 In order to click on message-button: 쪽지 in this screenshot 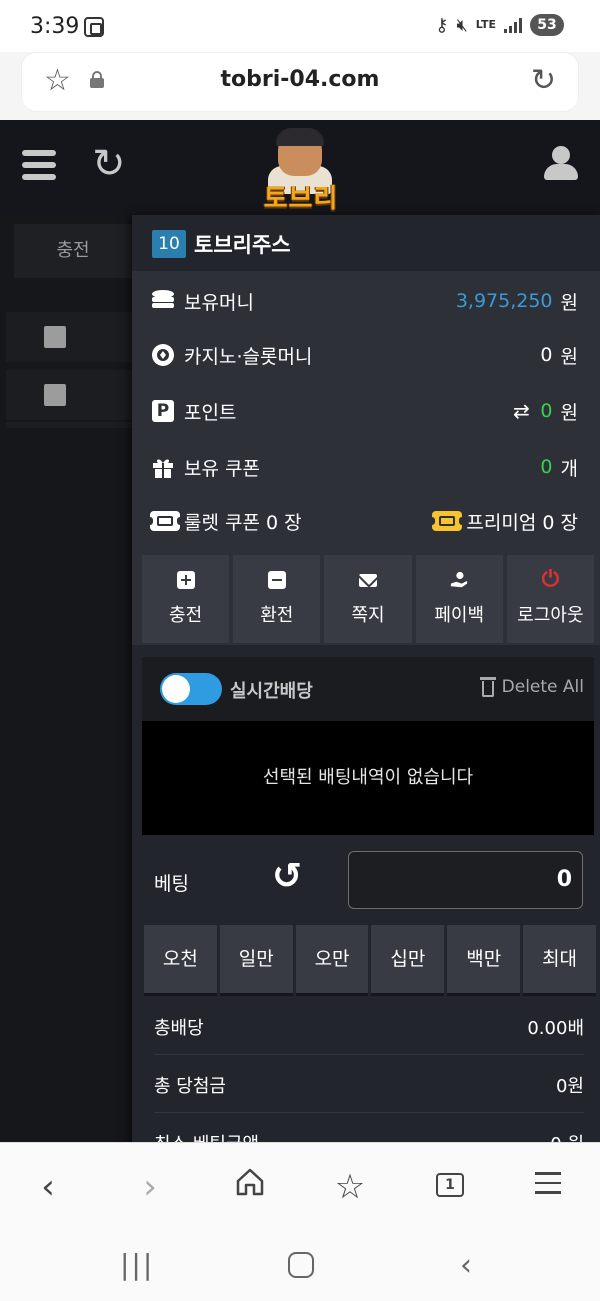, I will do `click(368, 599)`.